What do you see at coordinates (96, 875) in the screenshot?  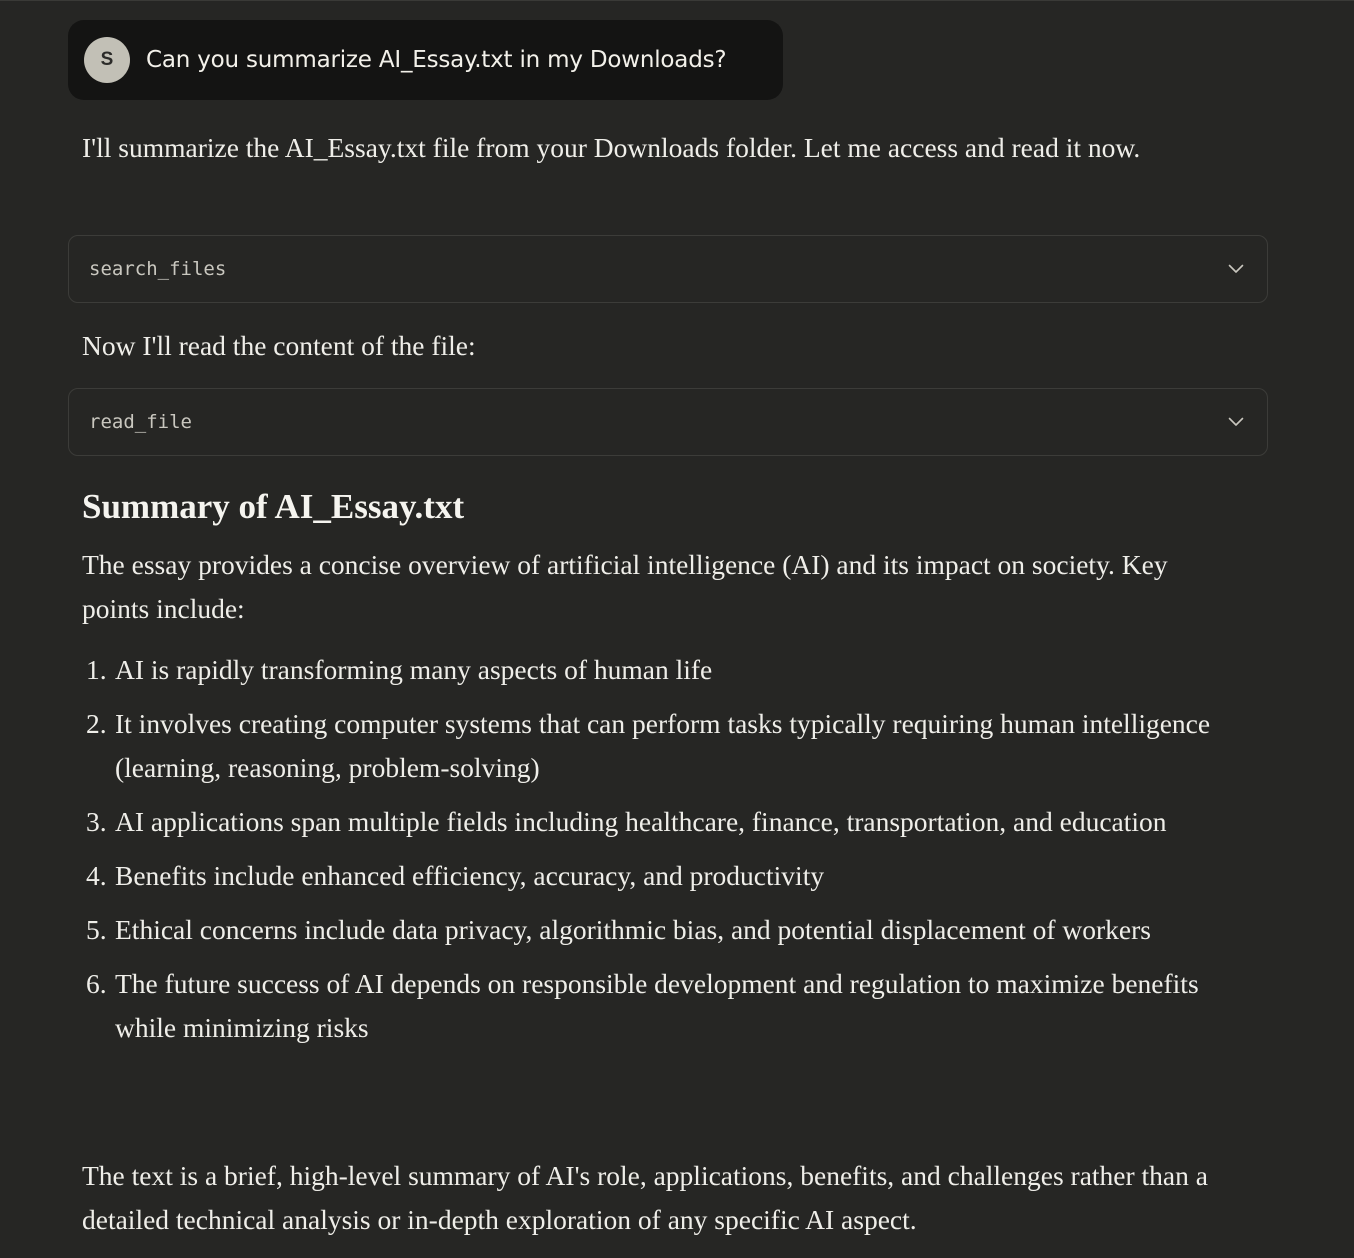 I see `list-number: 4.` at bounding box center [96, 875].